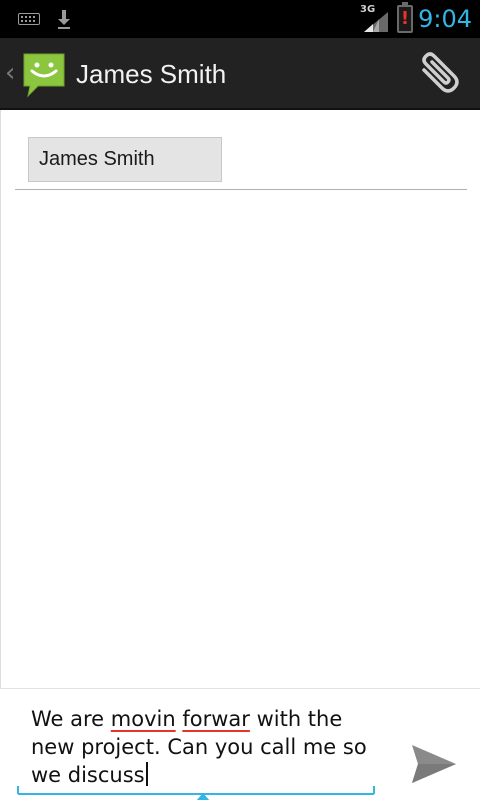  Describe the element at coordinates (240, 74) in the screenshot. I see `action-bar: ‹ James Smith` at that location.